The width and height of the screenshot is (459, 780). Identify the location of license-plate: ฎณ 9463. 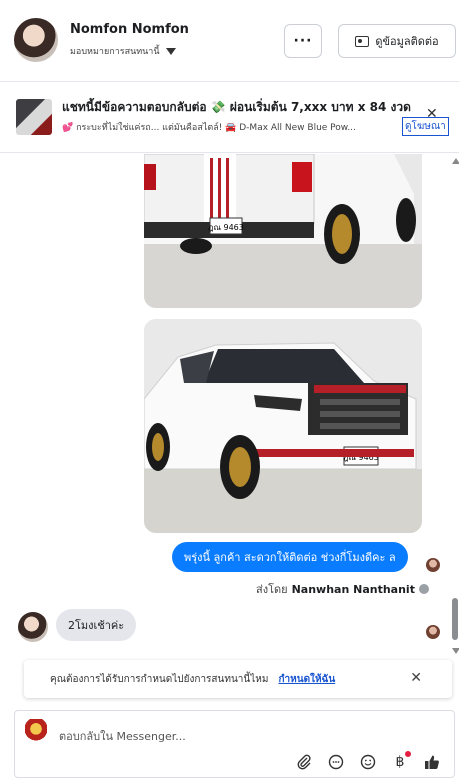
(226, 227).